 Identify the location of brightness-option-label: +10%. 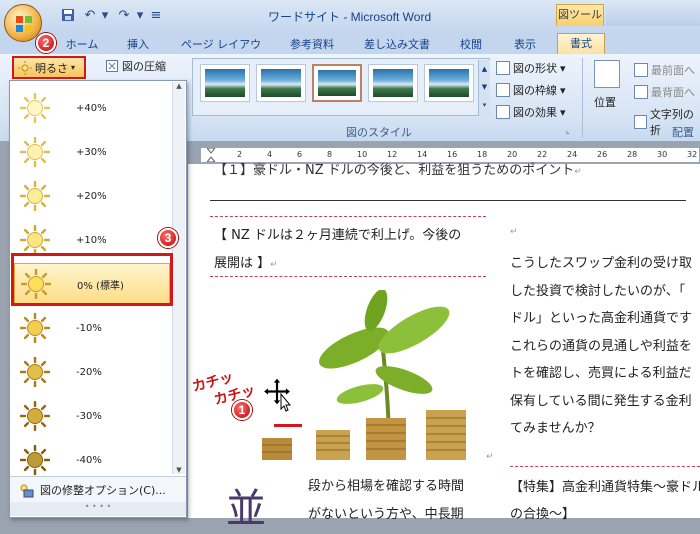
(91, 240).